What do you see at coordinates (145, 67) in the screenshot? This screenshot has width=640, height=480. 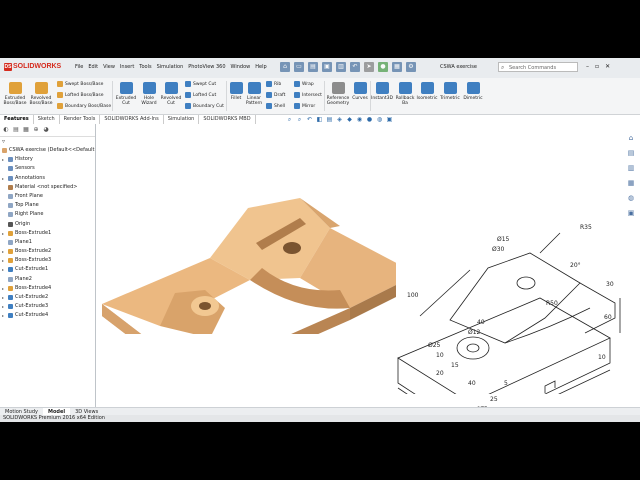 I see `menu-tools: Tools` at bounding box center [145, 67].